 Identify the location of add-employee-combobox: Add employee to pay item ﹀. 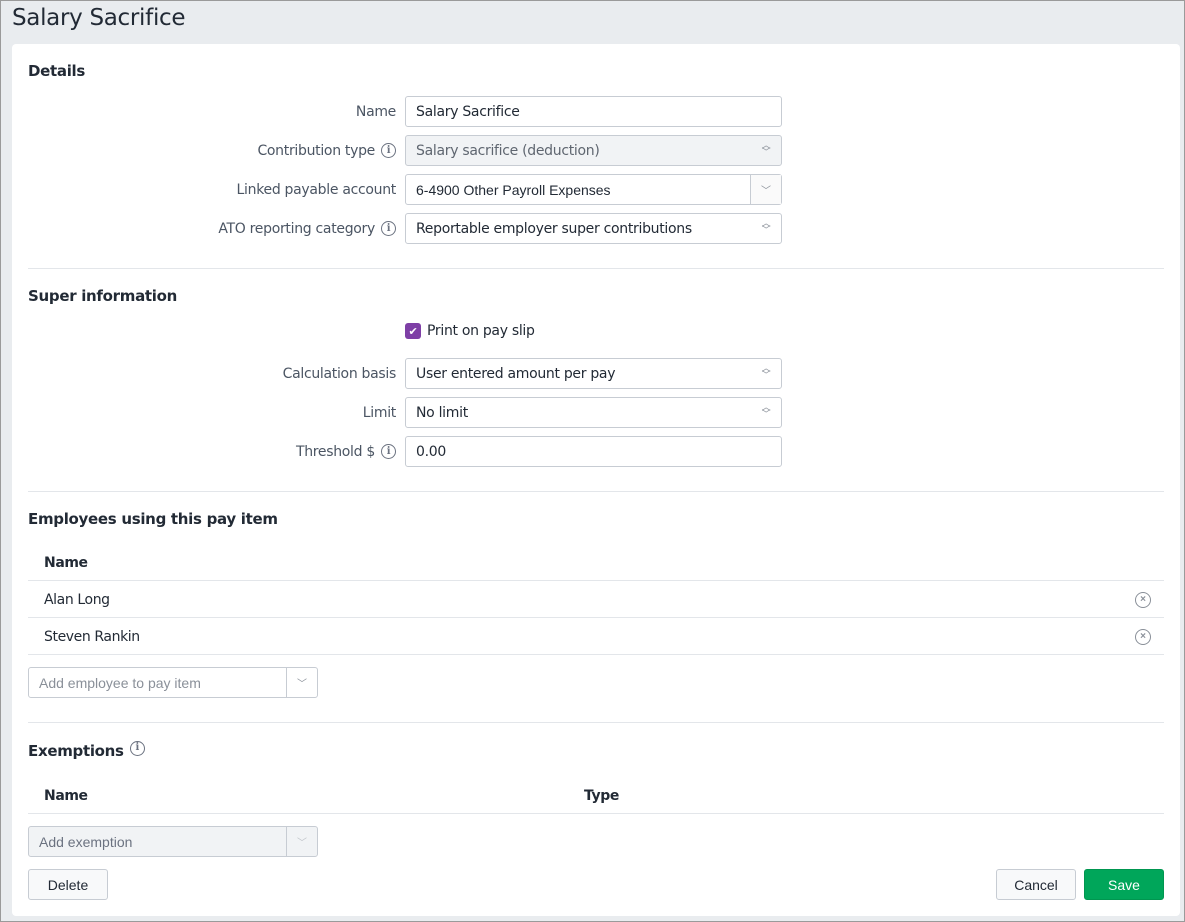
(173, 682).